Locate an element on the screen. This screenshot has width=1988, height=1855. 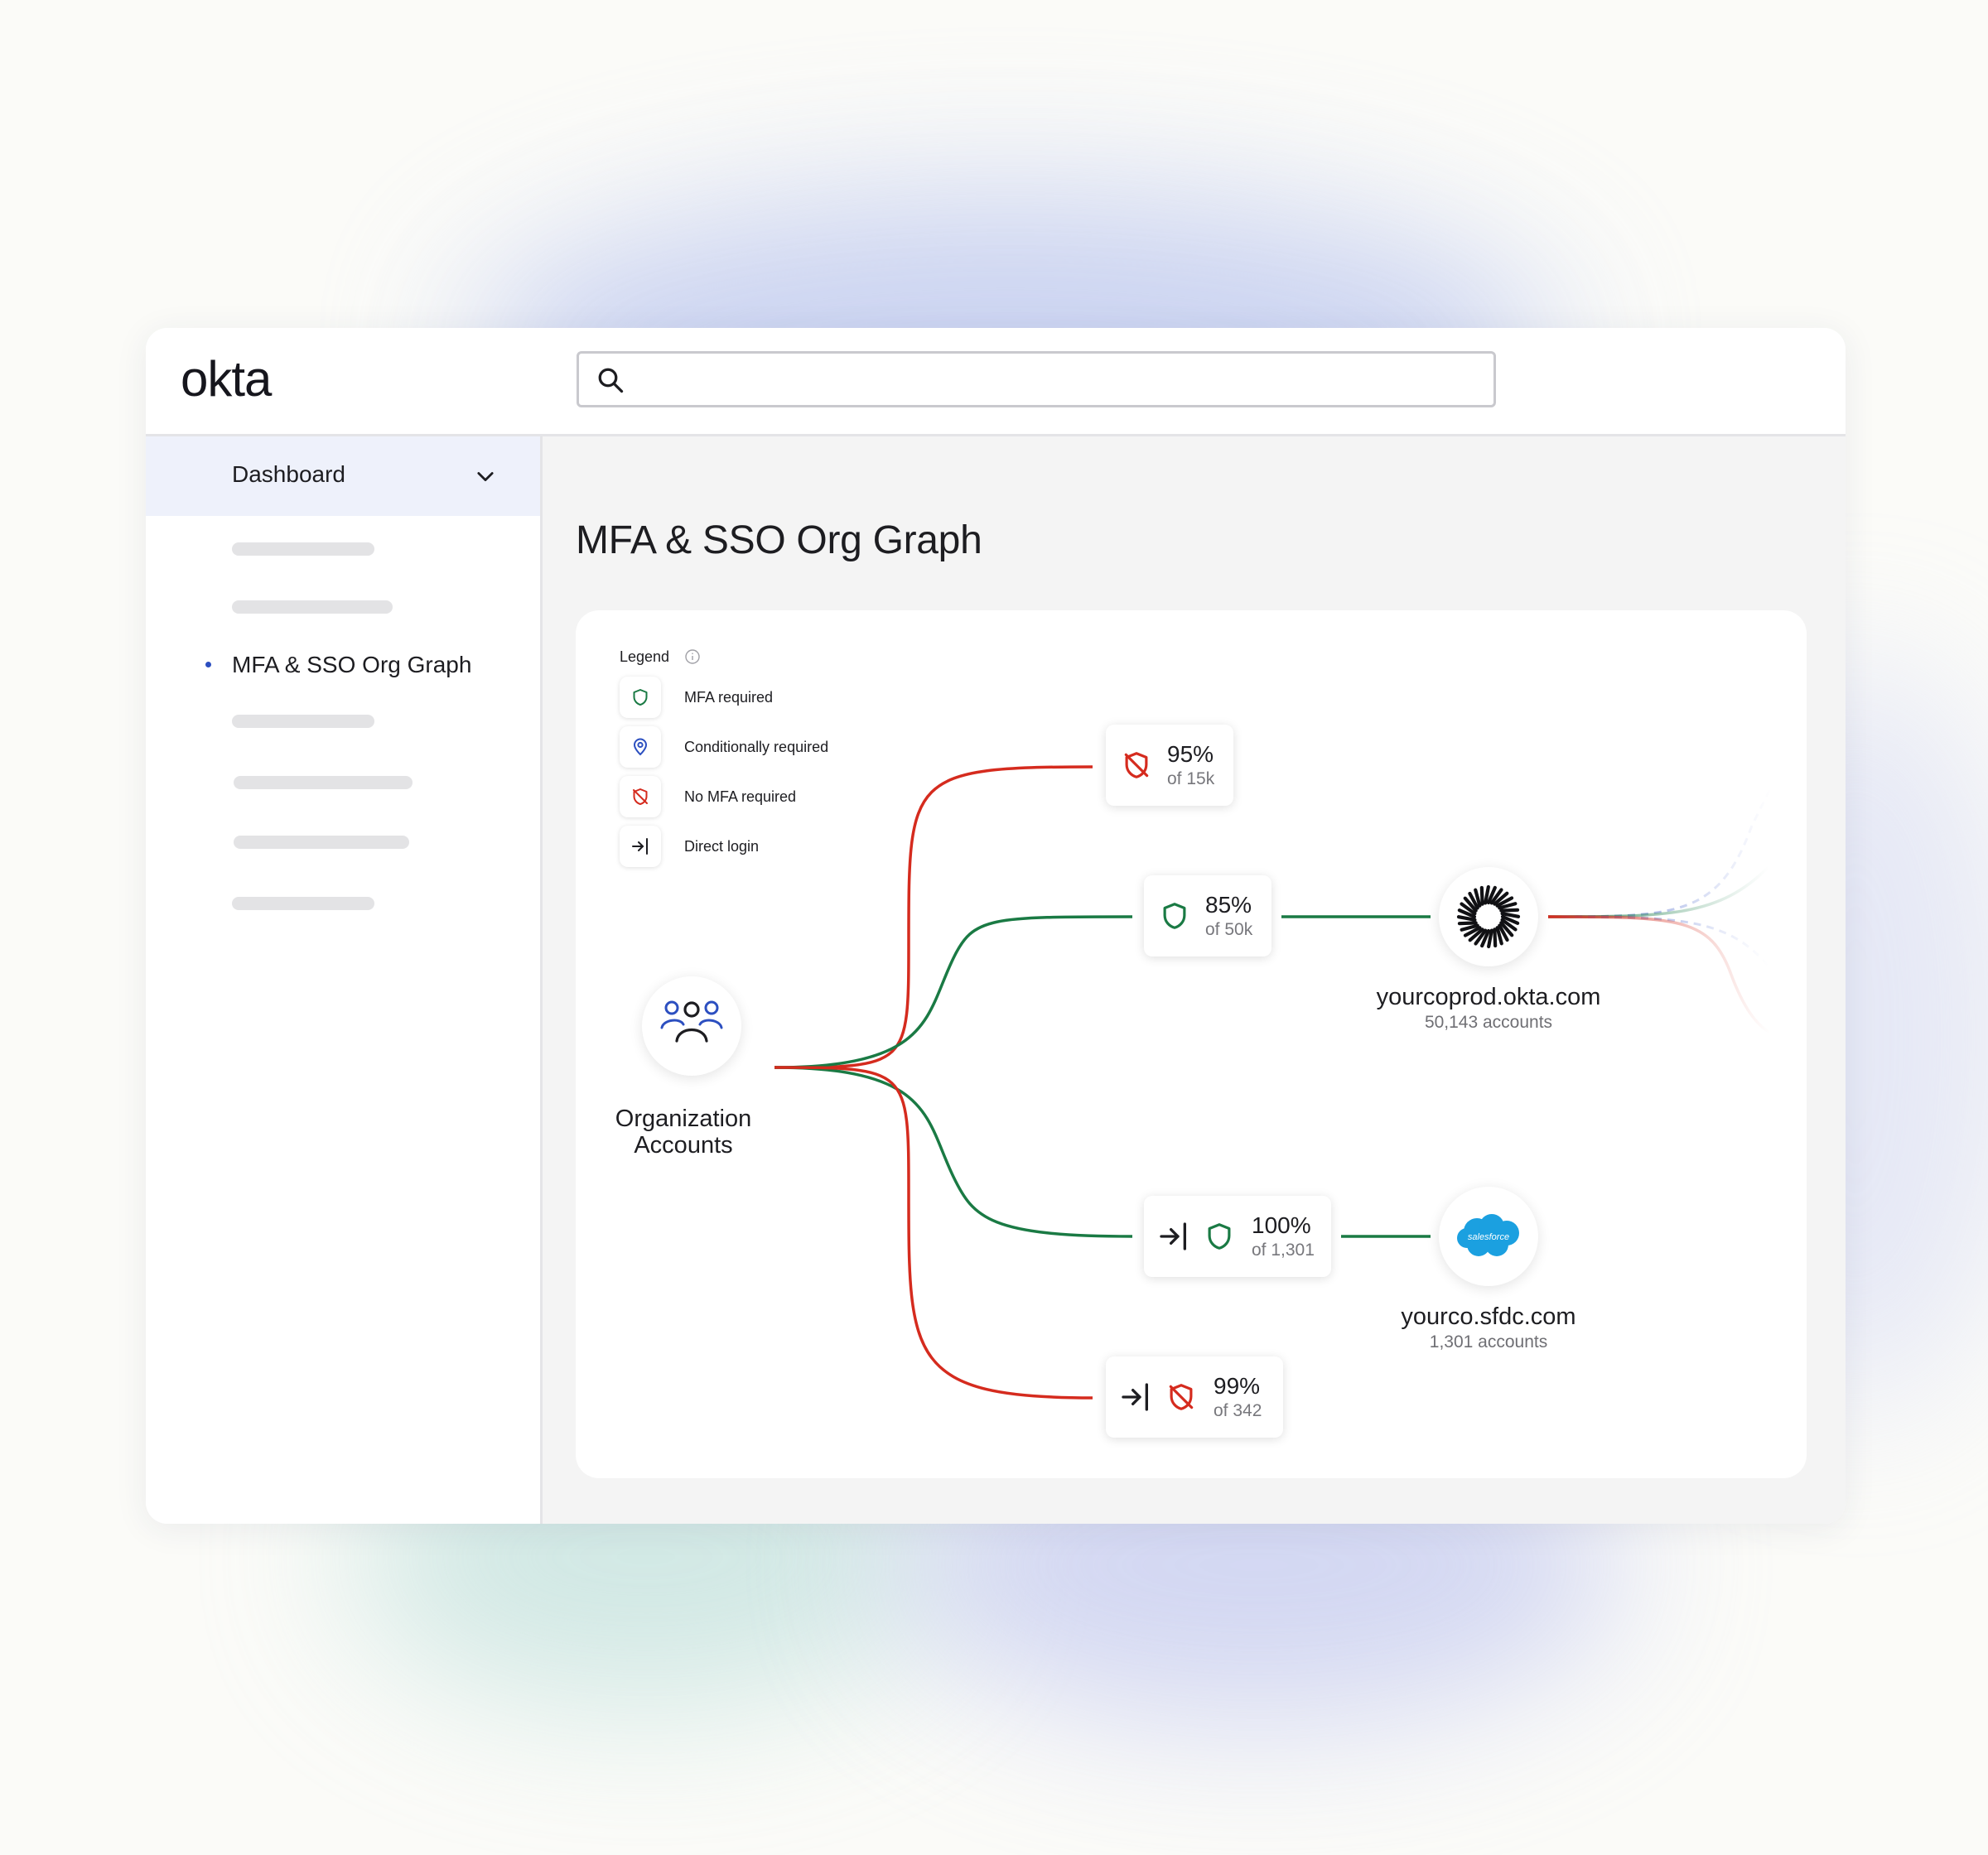
sidebar-item-label: Dashboard is located at coordinates (288, 474).